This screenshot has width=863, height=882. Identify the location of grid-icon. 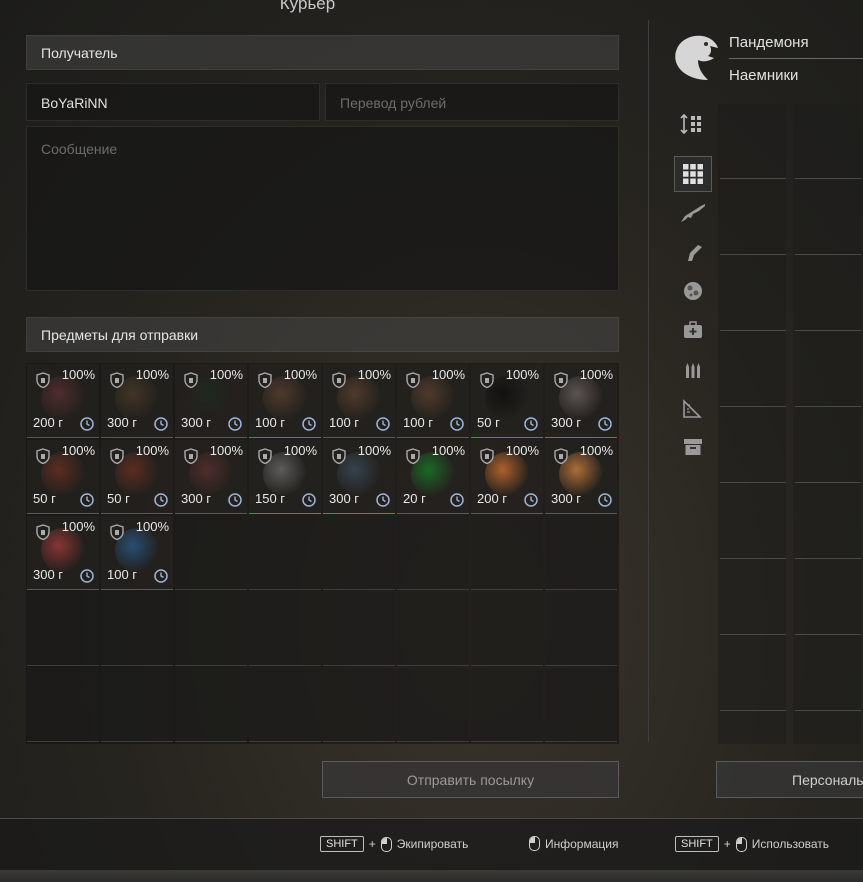
(693, 174).